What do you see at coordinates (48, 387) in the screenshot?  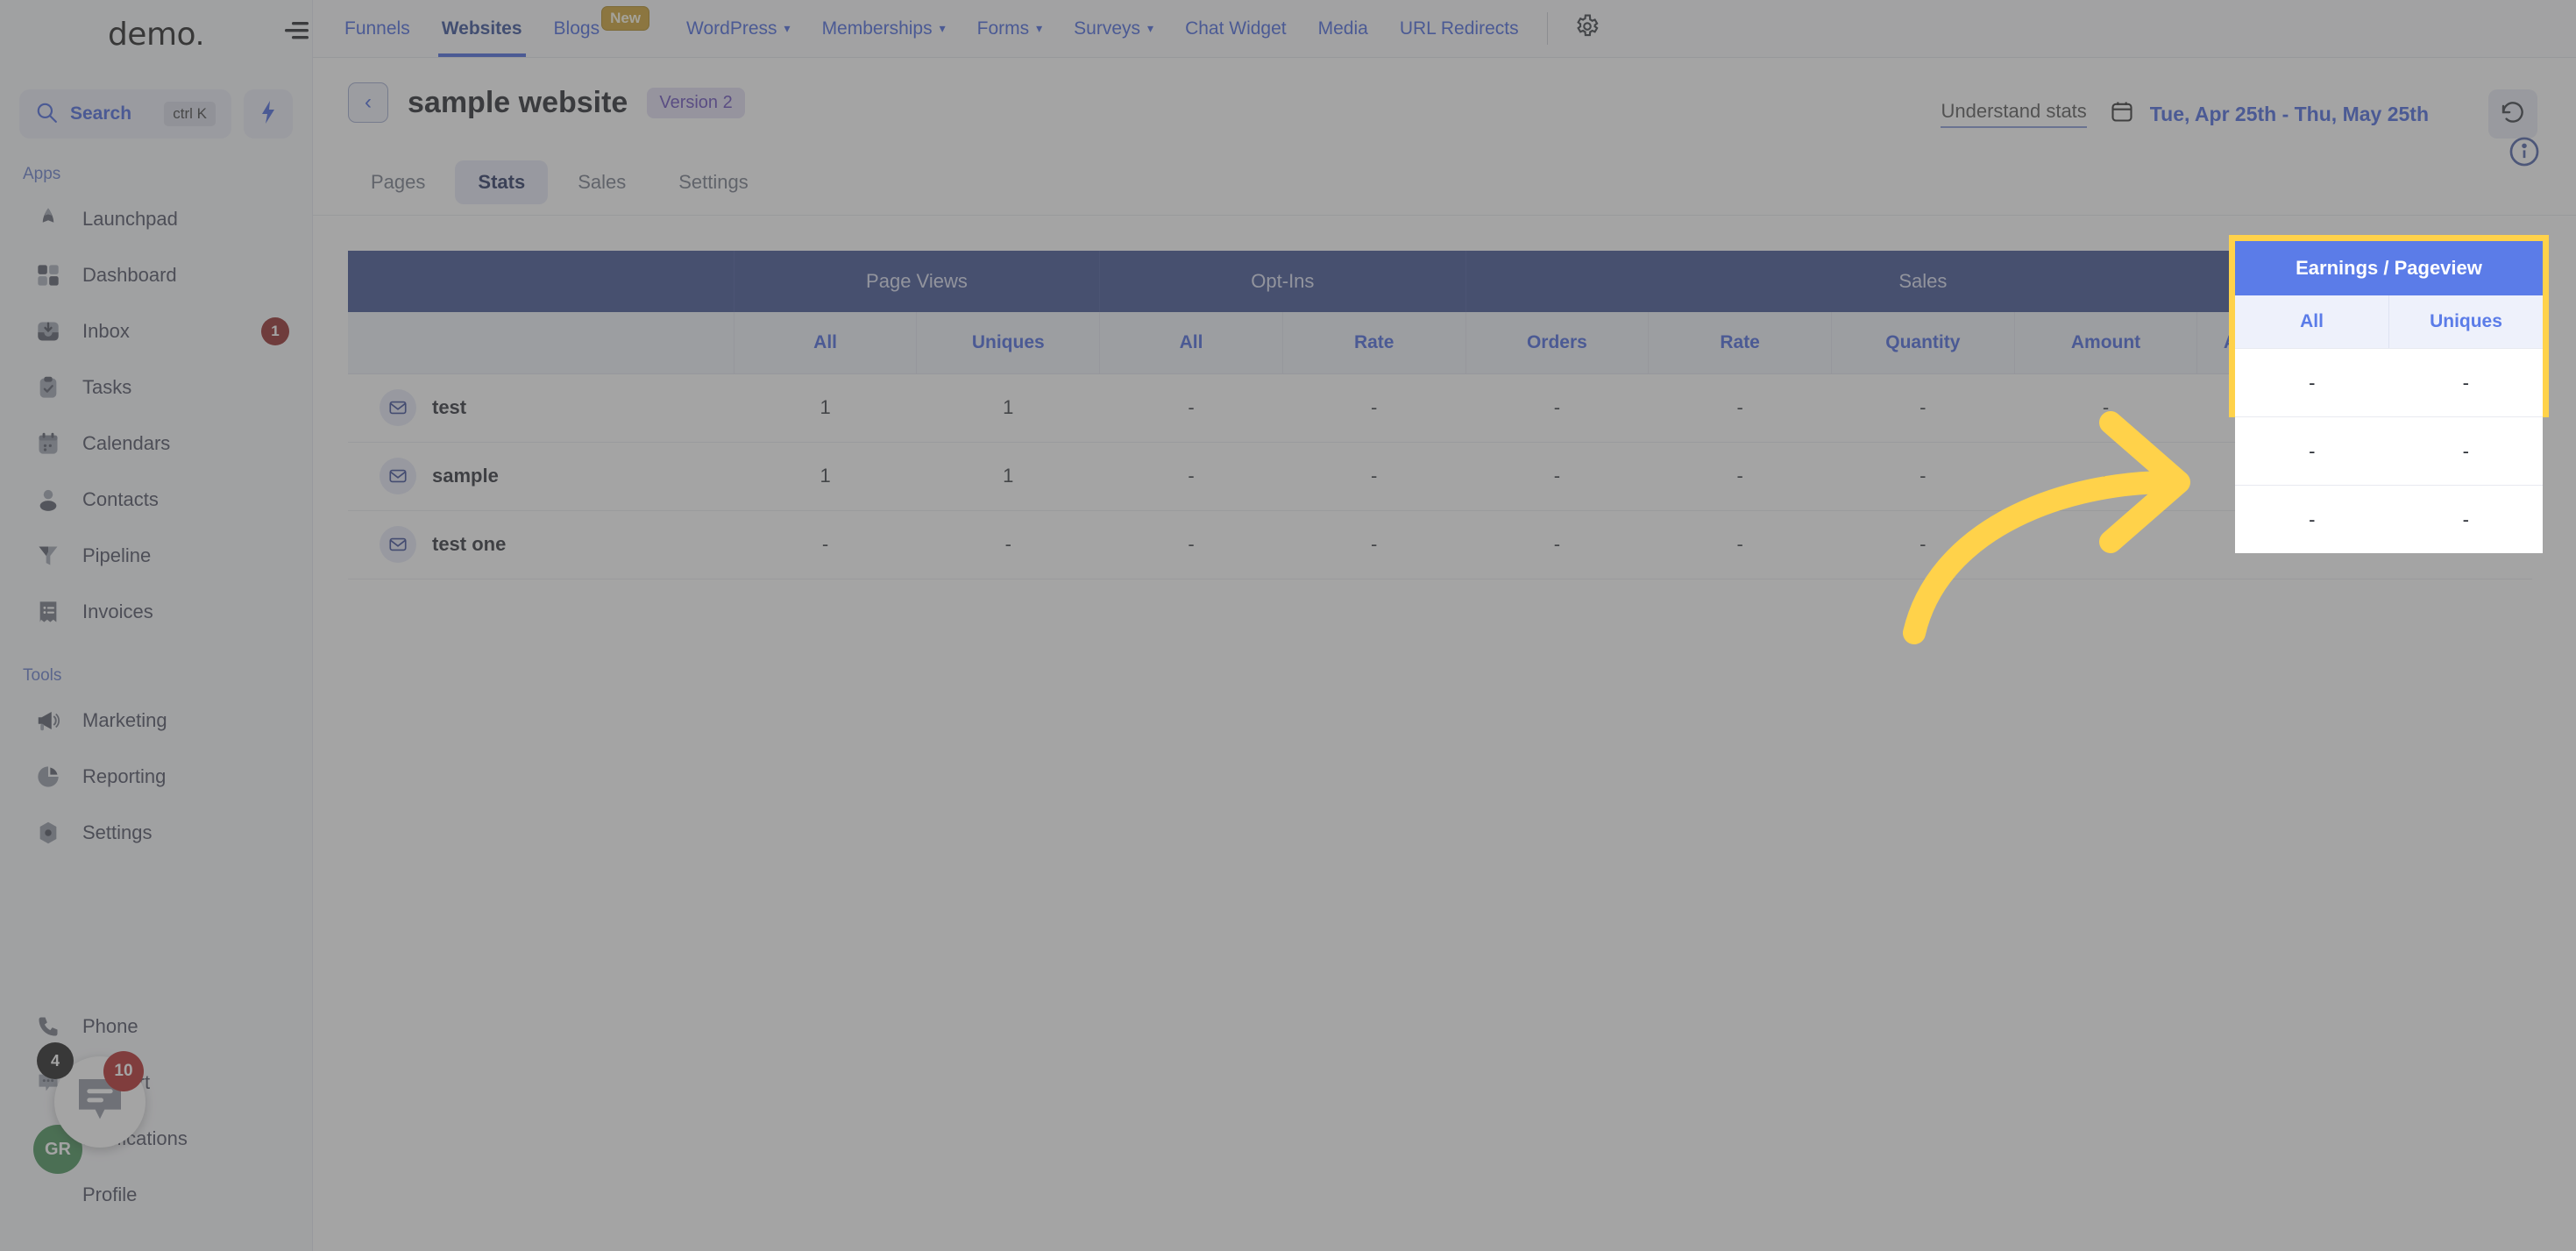 I see `clipboard-check-icon` at bounding box center [48, 387].